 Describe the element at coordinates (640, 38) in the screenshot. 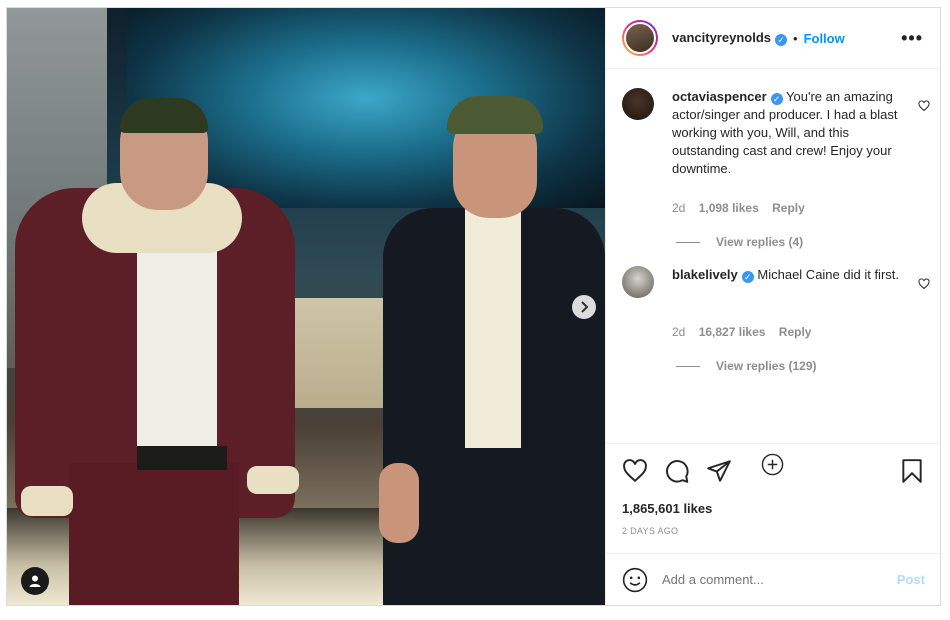

I see `author-avatar` at that location.